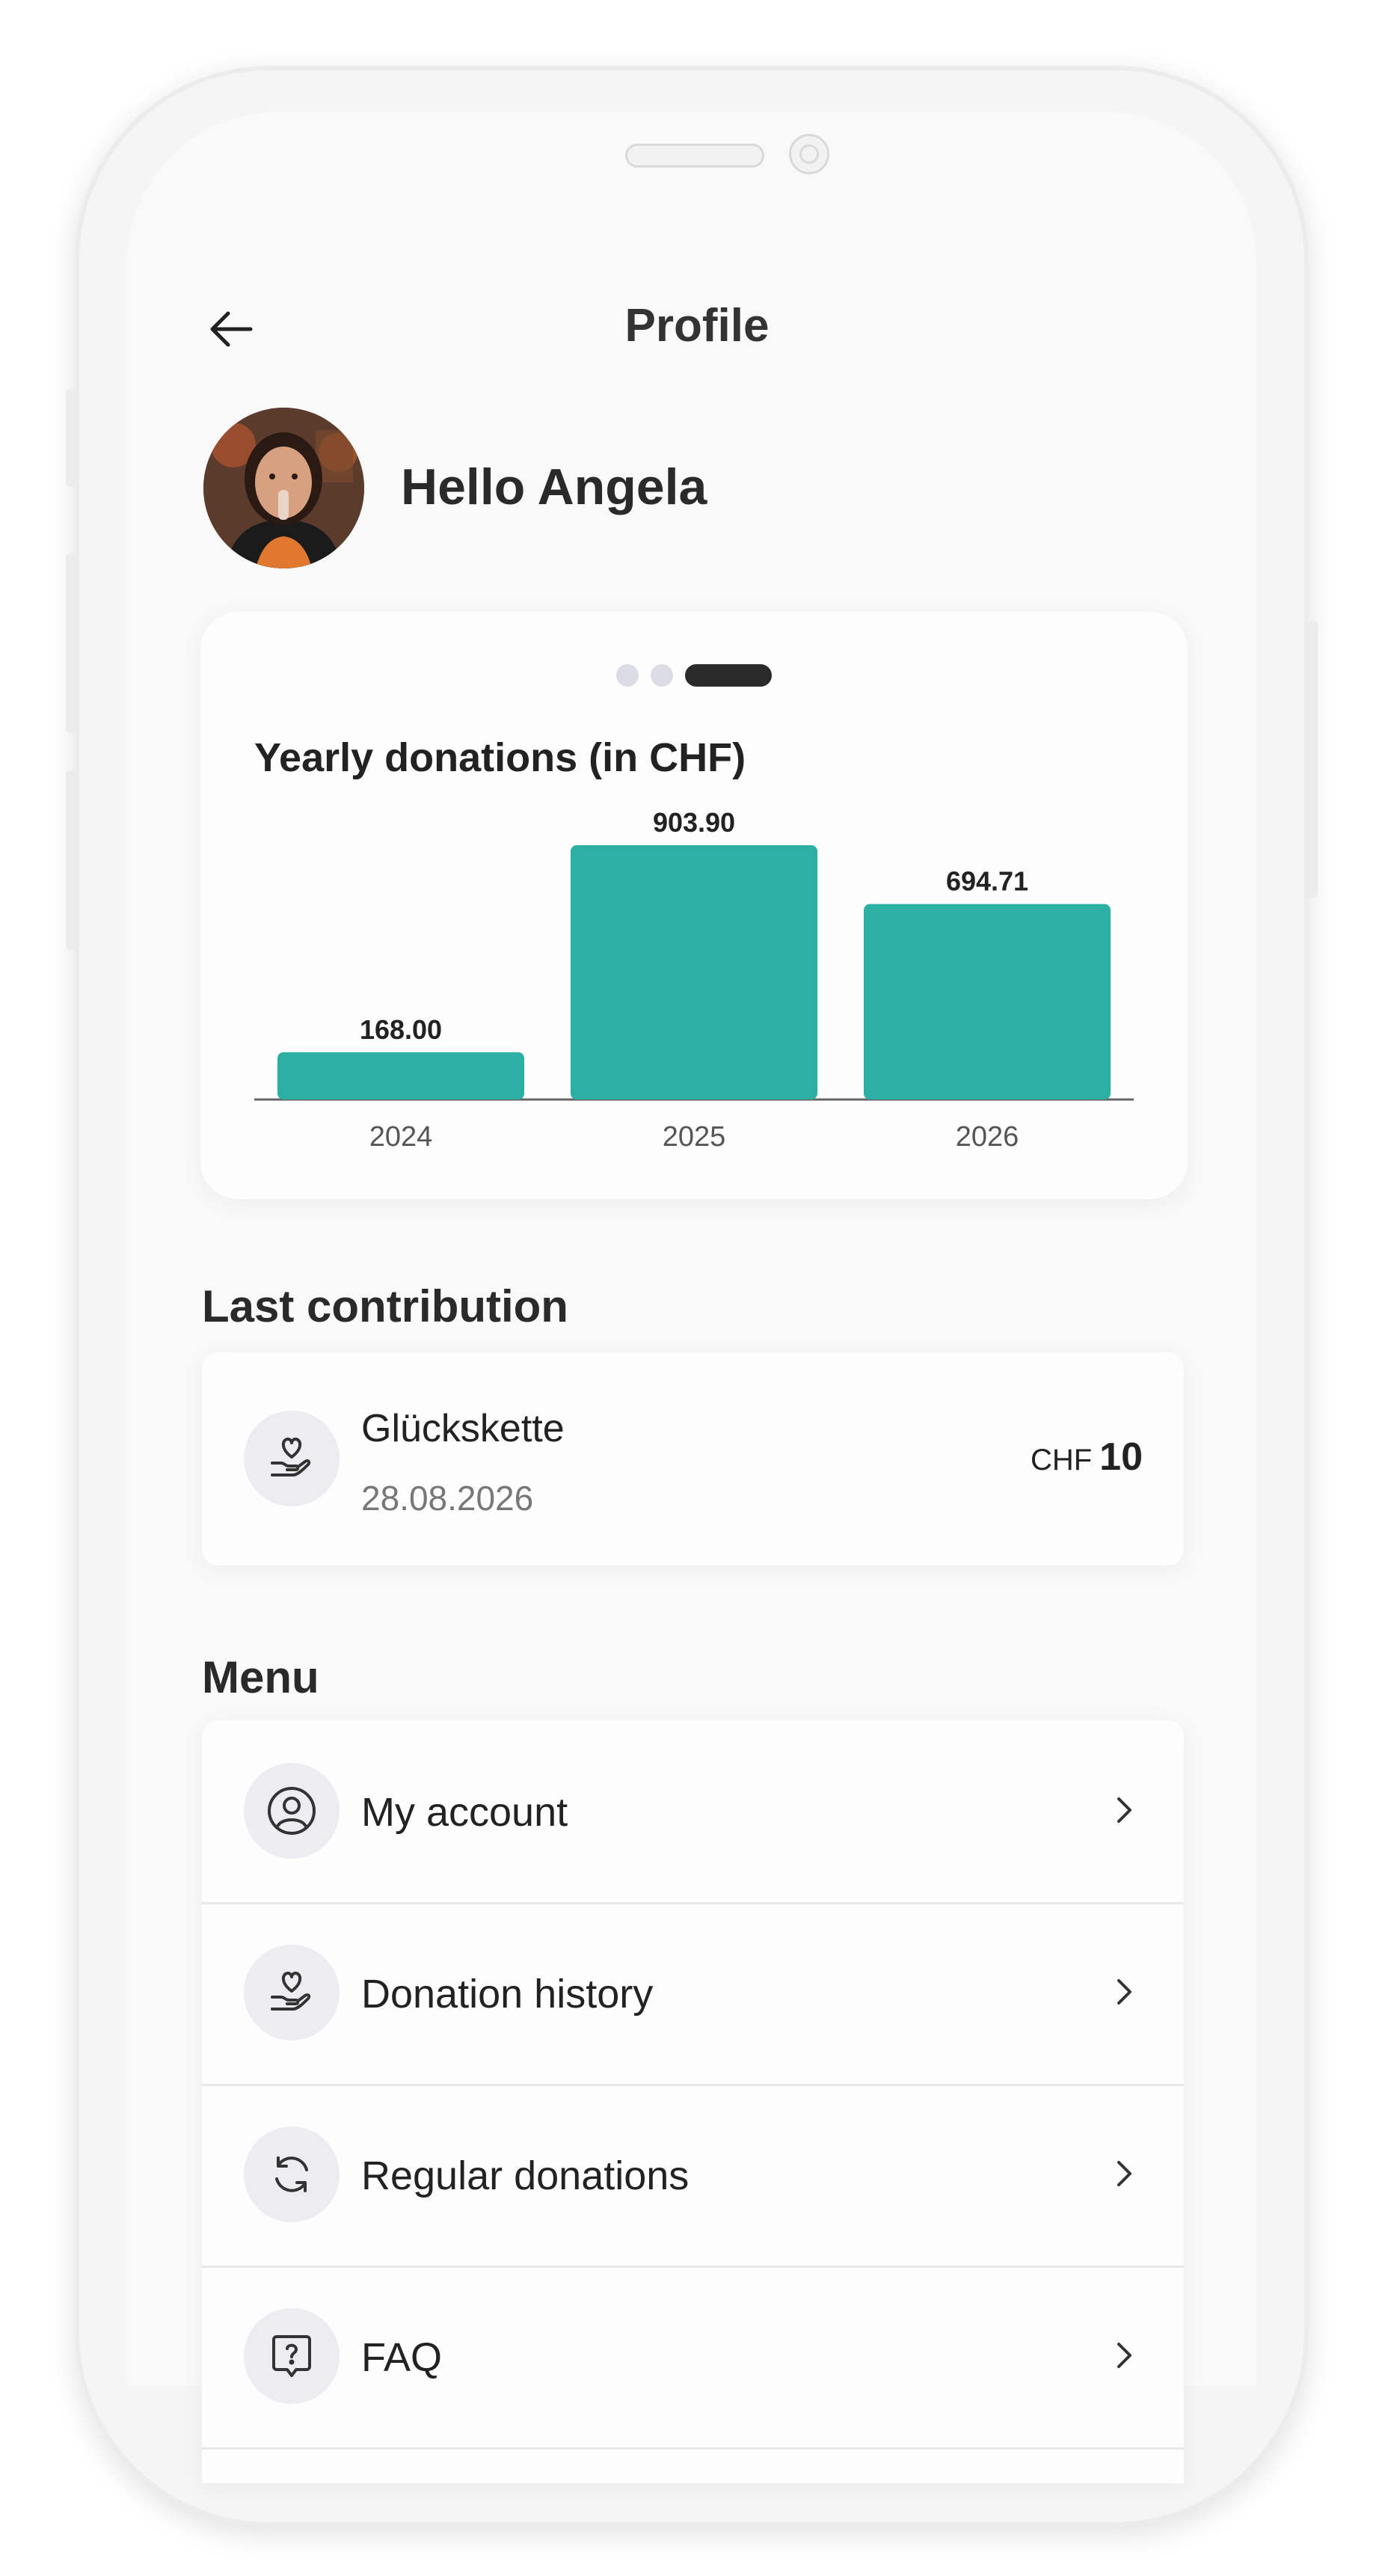 The width and height of the screenshot is (1394, 2576). I want to click on menu-item-regular-donations: Regular donations, so click(693, 2176).